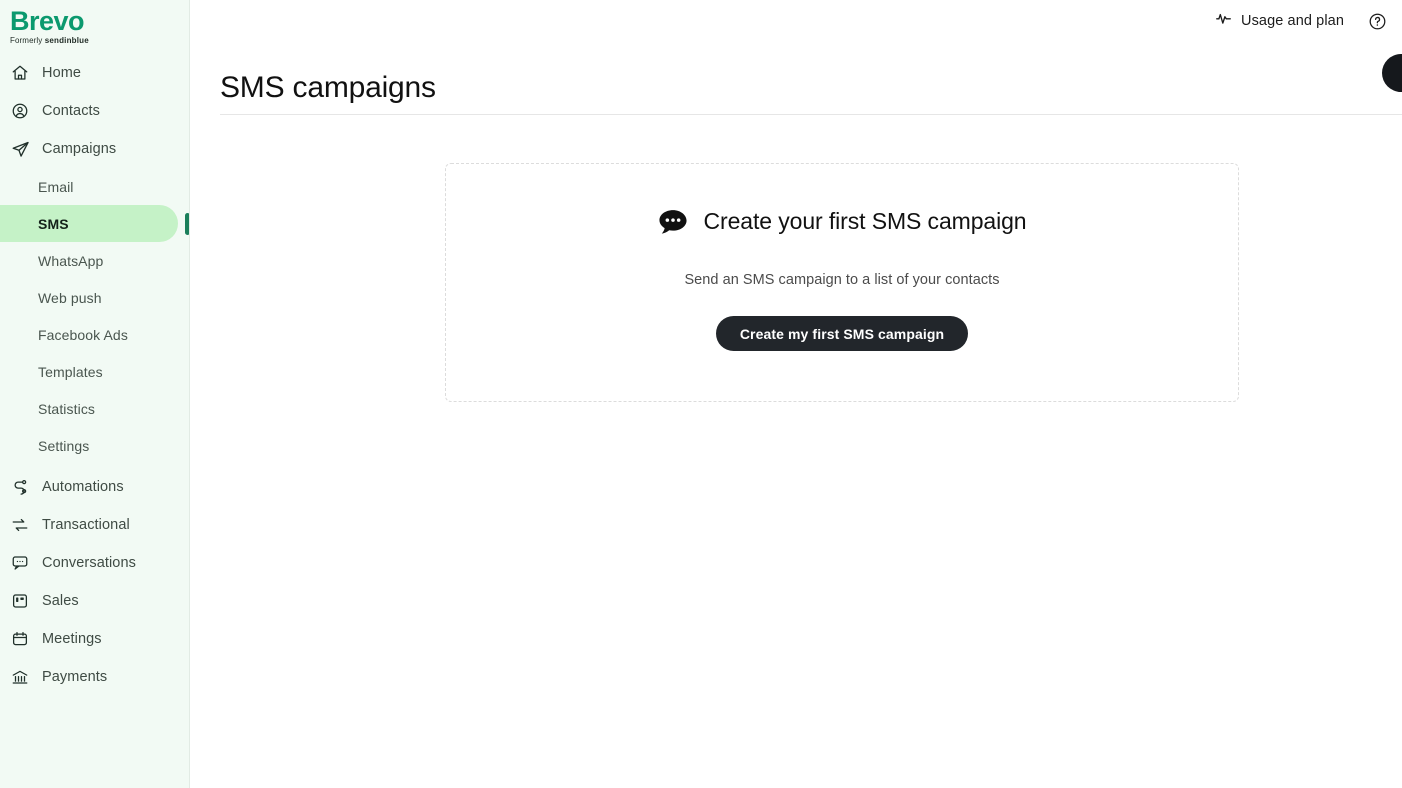  What do you see at coordinates (20, 639) in the screenshot?
I see `meetings-calendar-icon` at bounding box center [20, 639].